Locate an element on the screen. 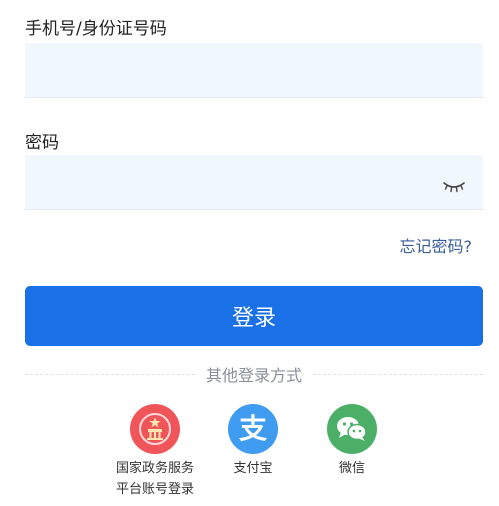  phone-id-input is located at coordinates (254, 70).